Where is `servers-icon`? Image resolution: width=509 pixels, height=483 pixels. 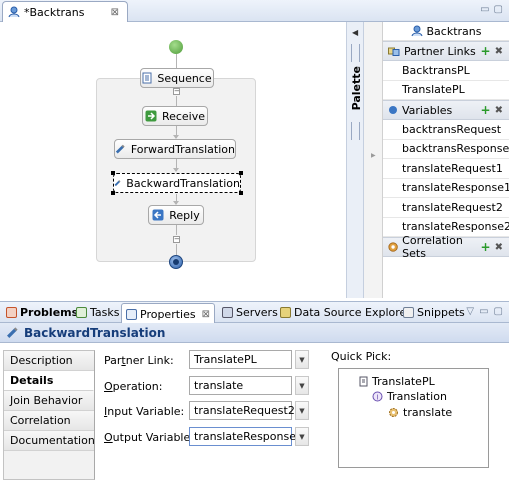 servers-icon is located at coordinates (227, 312).